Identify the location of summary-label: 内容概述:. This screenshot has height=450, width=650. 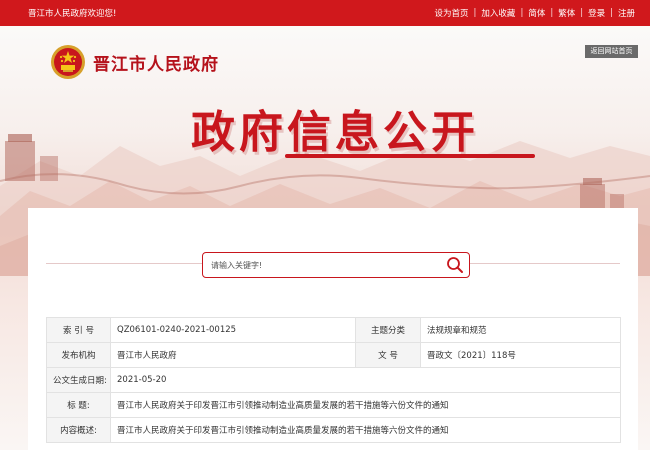
(78, 430).